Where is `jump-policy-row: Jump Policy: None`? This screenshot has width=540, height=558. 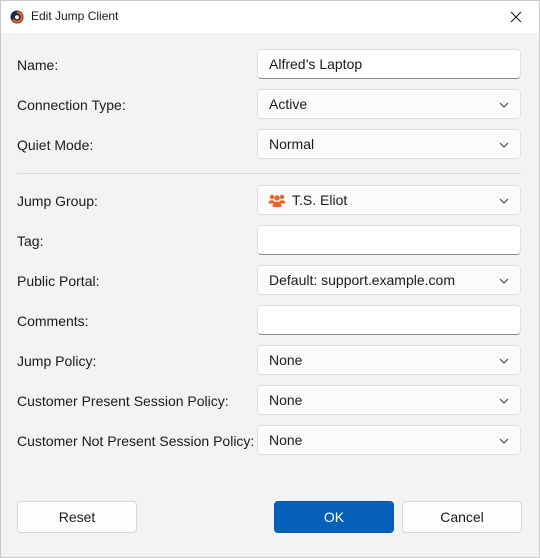
jump-policy-row: Jump Policy: None is located at coordinates (270, 361).